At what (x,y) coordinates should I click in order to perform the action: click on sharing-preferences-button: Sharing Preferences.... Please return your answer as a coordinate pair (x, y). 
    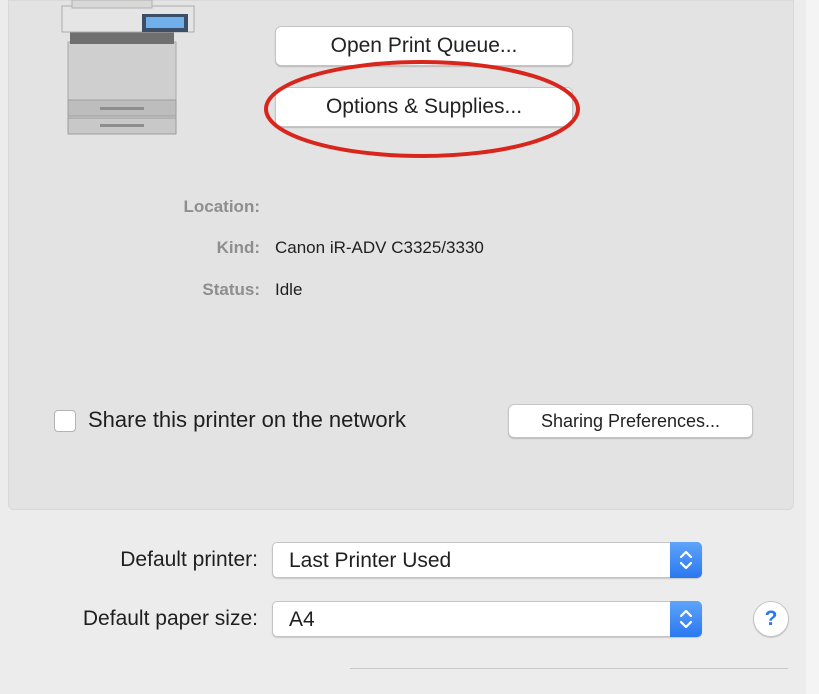
    Looking at the image, I should click on (630, 421).